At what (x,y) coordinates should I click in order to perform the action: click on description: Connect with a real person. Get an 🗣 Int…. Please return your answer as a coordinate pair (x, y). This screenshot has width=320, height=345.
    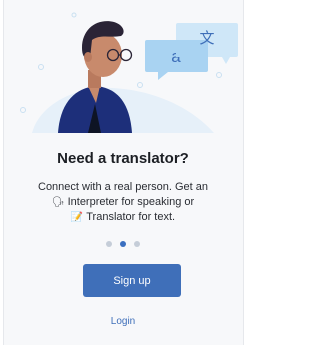
    Looking at the image, I should click on (123, 202).